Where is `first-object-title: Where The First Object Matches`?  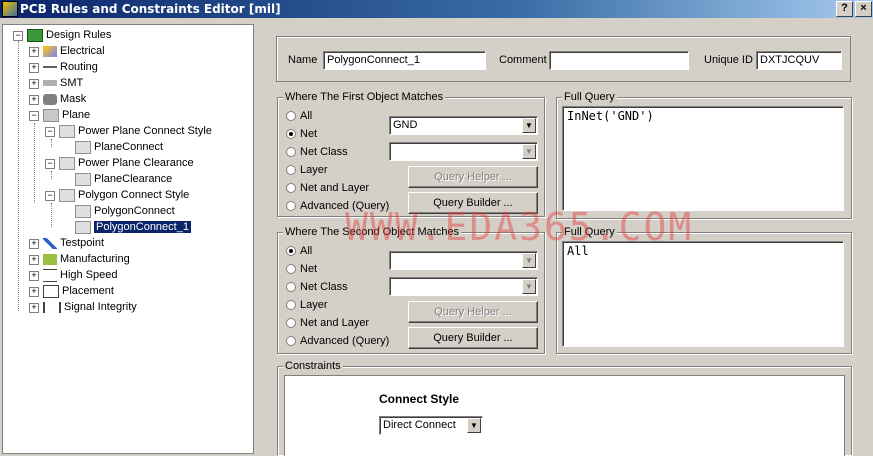 first-object-title: Where The First Object Matches is located at coordinates (364, 97).